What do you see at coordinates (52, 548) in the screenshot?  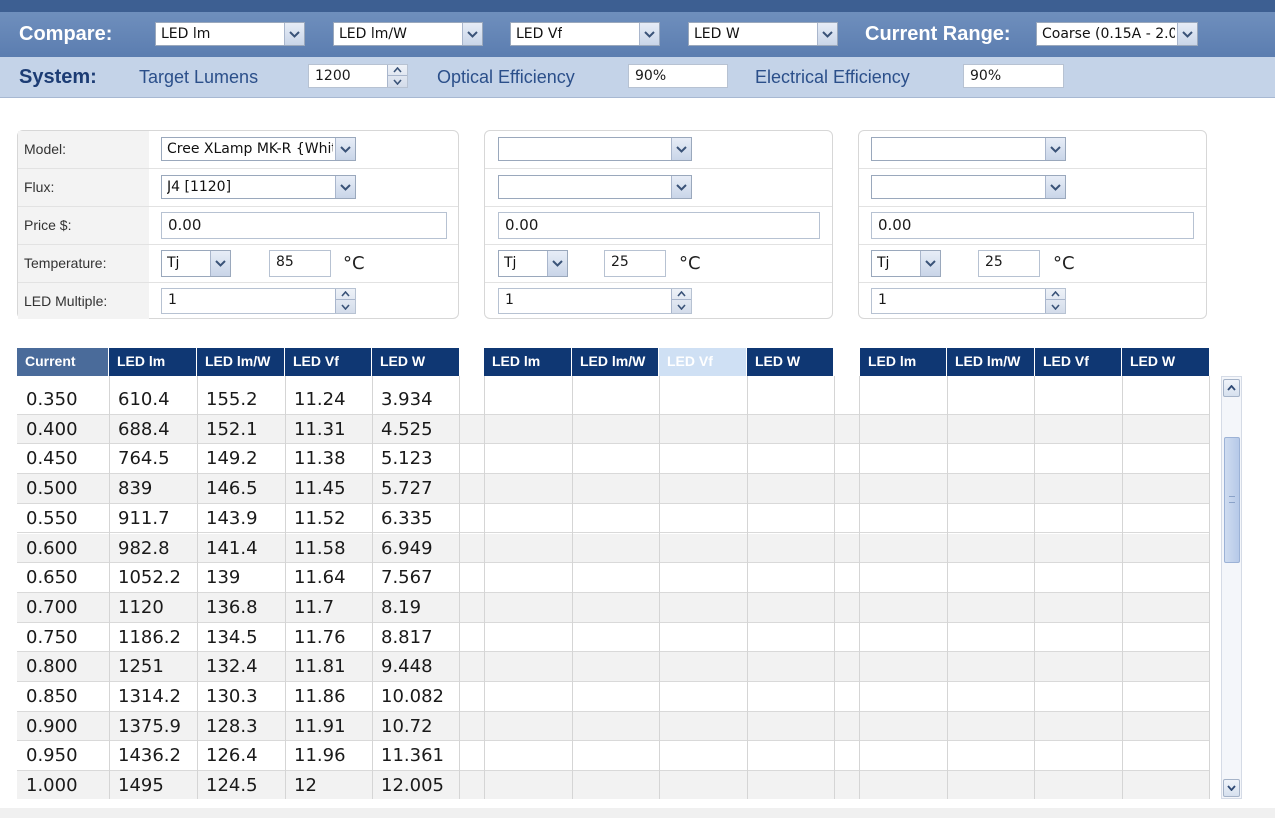 I see `table-cell-current: 0.600` at bounding box center [52, 548].